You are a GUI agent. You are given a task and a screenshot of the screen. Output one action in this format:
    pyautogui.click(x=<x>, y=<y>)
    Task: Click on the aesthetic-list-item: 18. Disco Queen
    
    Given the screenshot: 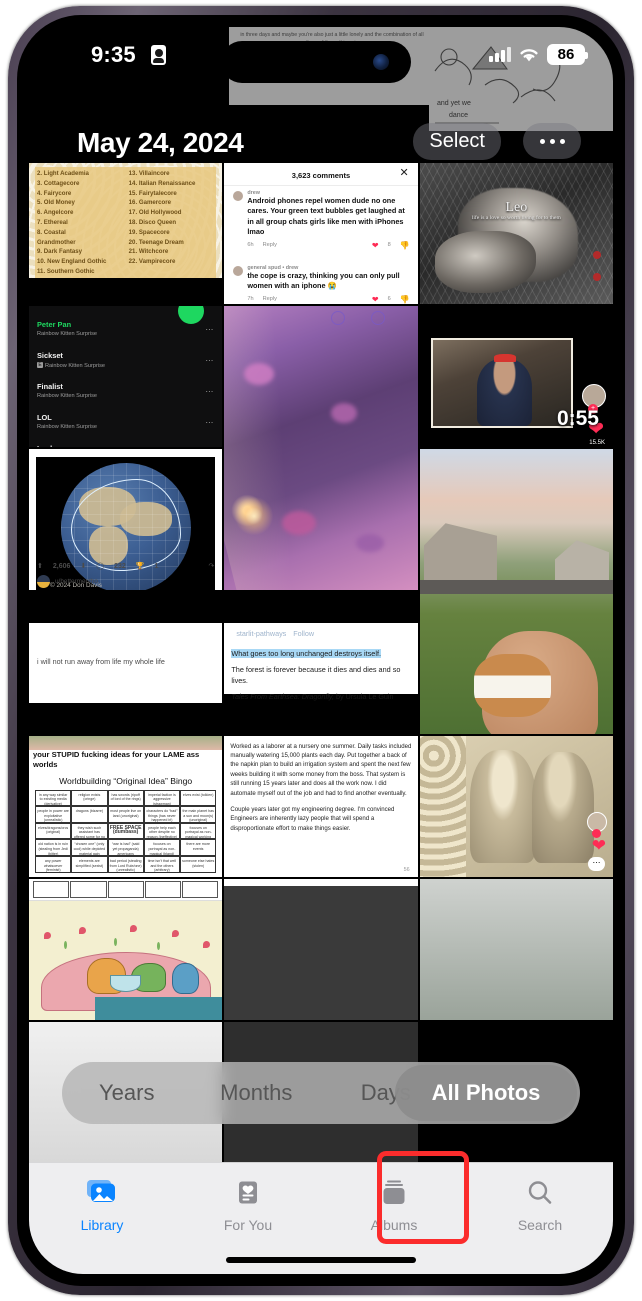 What is the action you would take?
    pyautogui.click(x=152, y=222)
    